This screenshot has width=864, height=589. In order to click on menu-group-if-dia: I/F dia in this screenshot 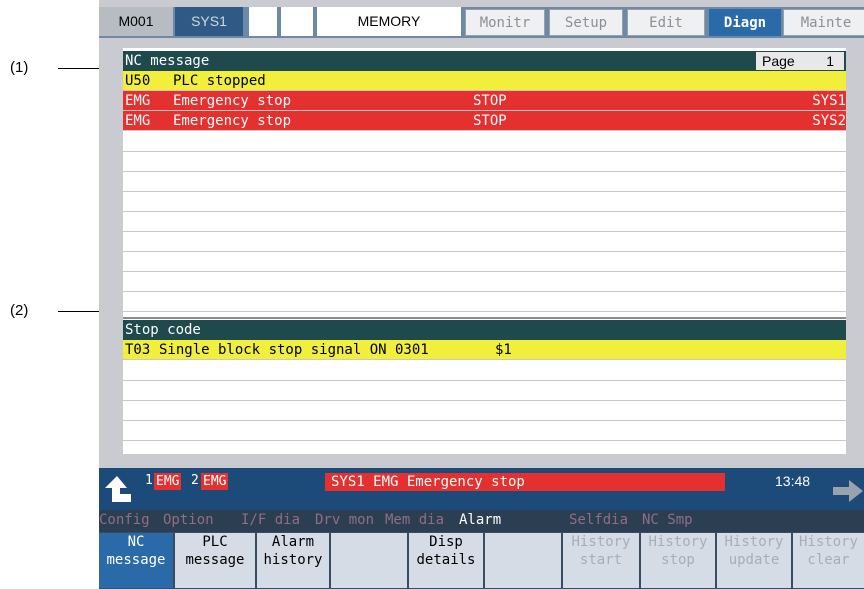, I will do `click(270, 520)`.